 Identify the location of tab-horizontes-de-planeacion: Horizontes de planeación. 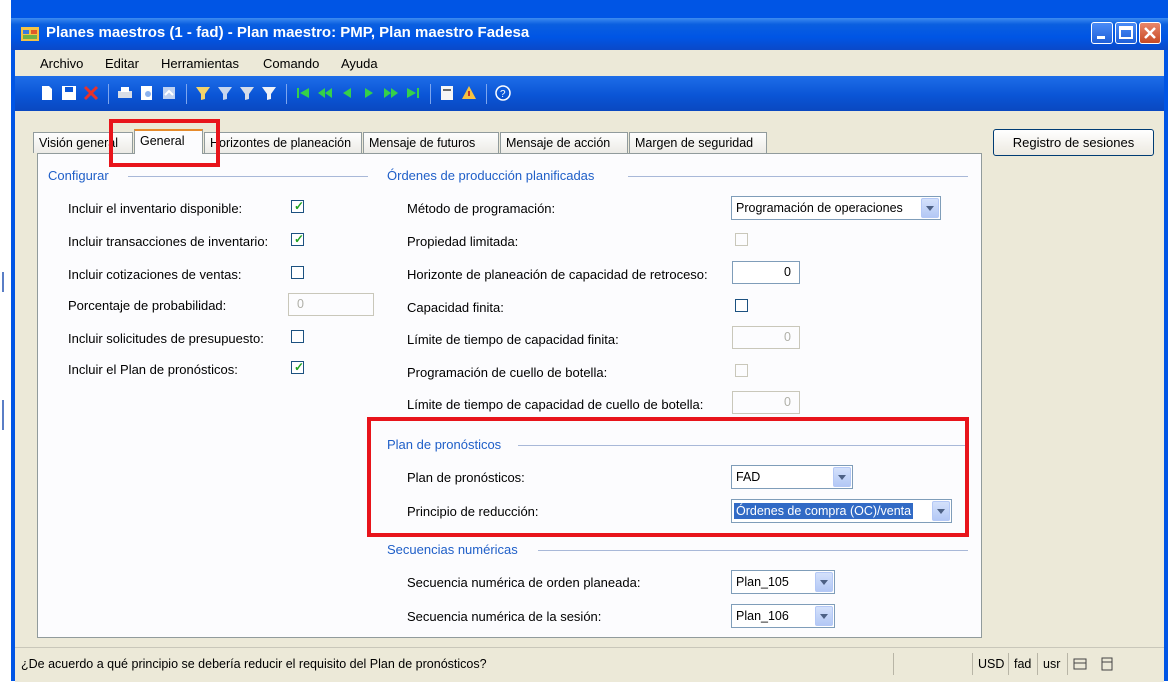
(283, 142).